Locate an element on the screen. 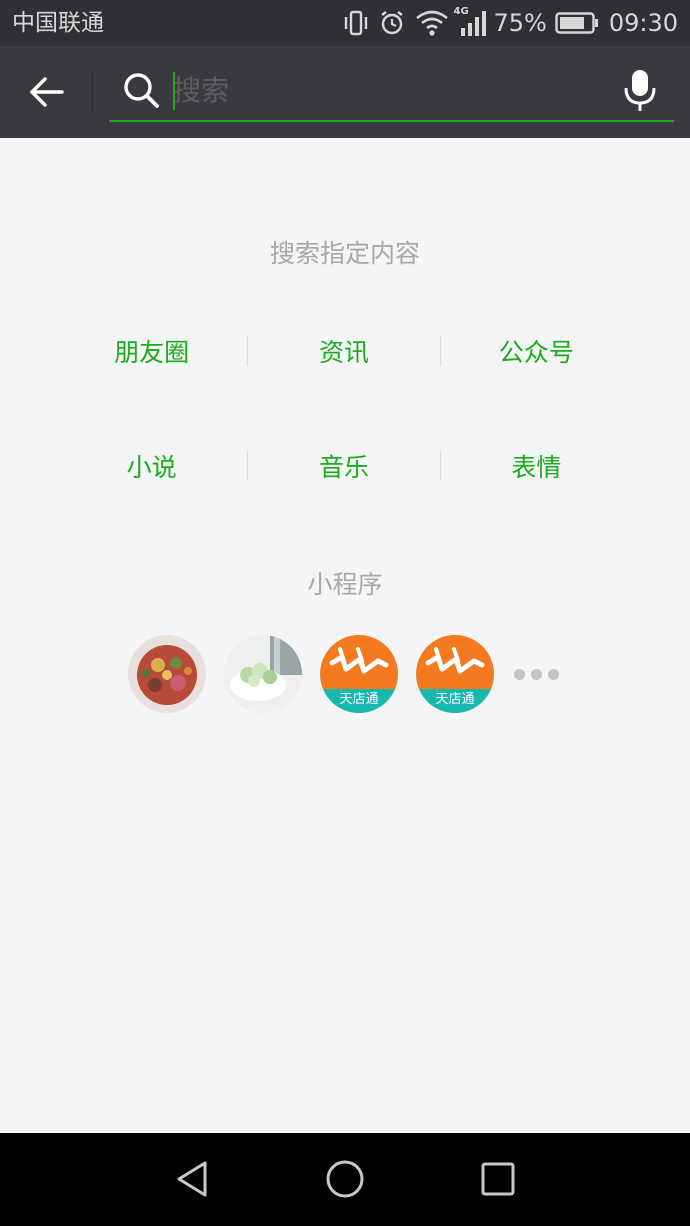 The image size is (690, 1226). category-novels: 小说 is located at coordinates (151, 466).